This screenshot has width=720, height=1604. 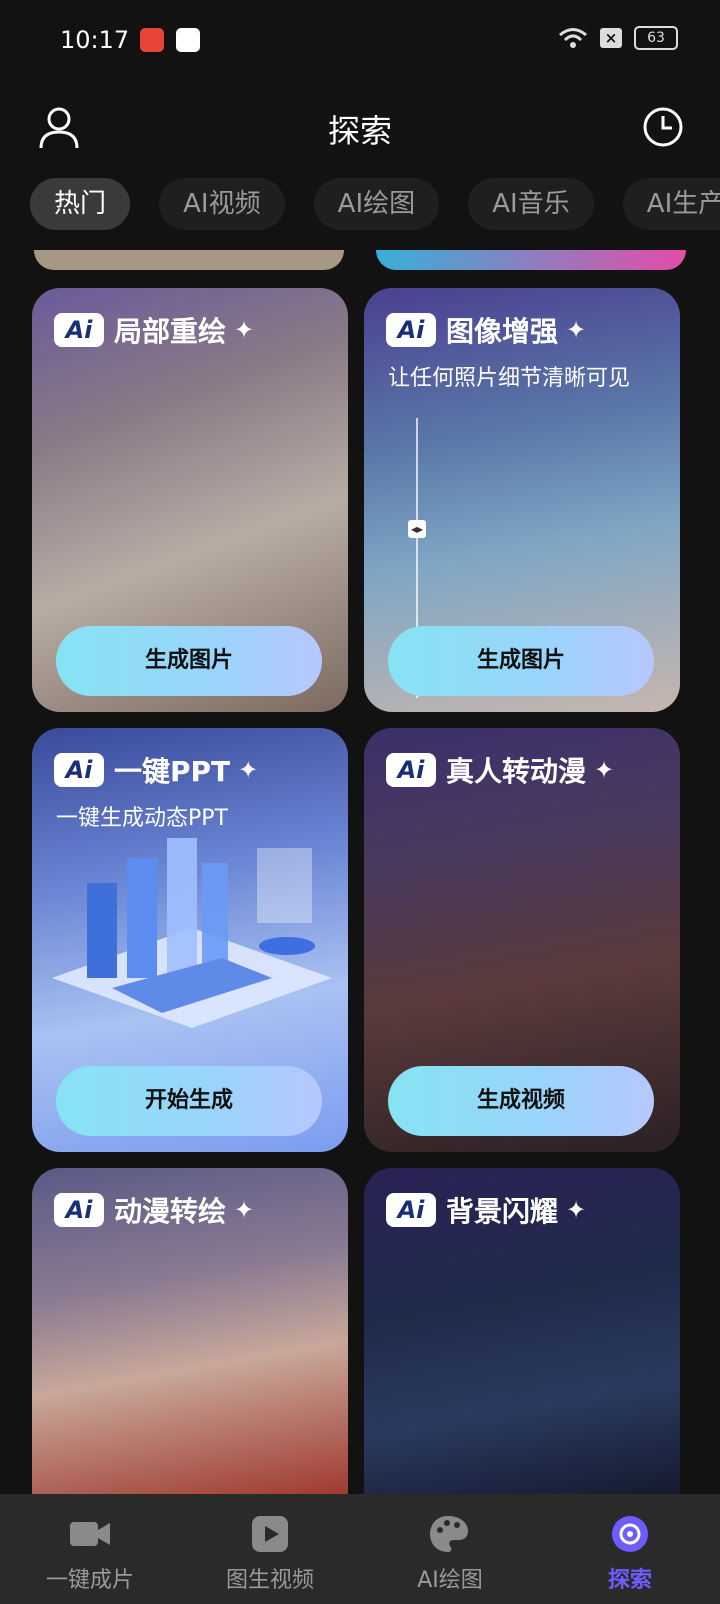 I want to click on header: 探索, so click(x=360, y=127).